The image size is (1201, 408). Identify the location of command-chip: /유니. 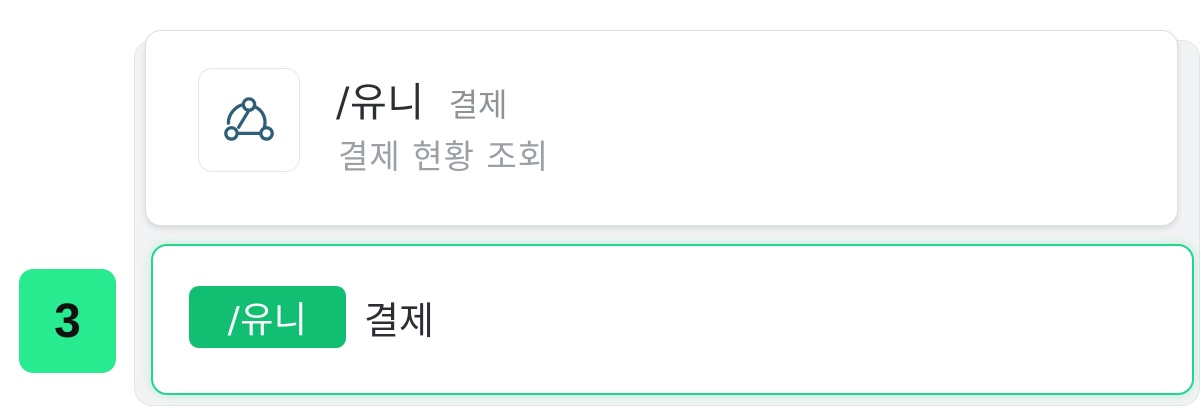
(267, 317).